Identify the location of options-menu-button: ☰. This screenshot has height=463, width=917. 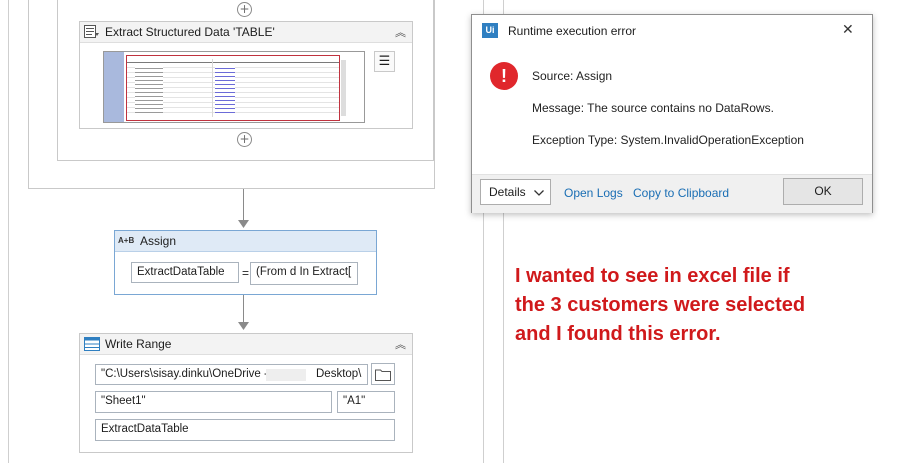
(384, 61).